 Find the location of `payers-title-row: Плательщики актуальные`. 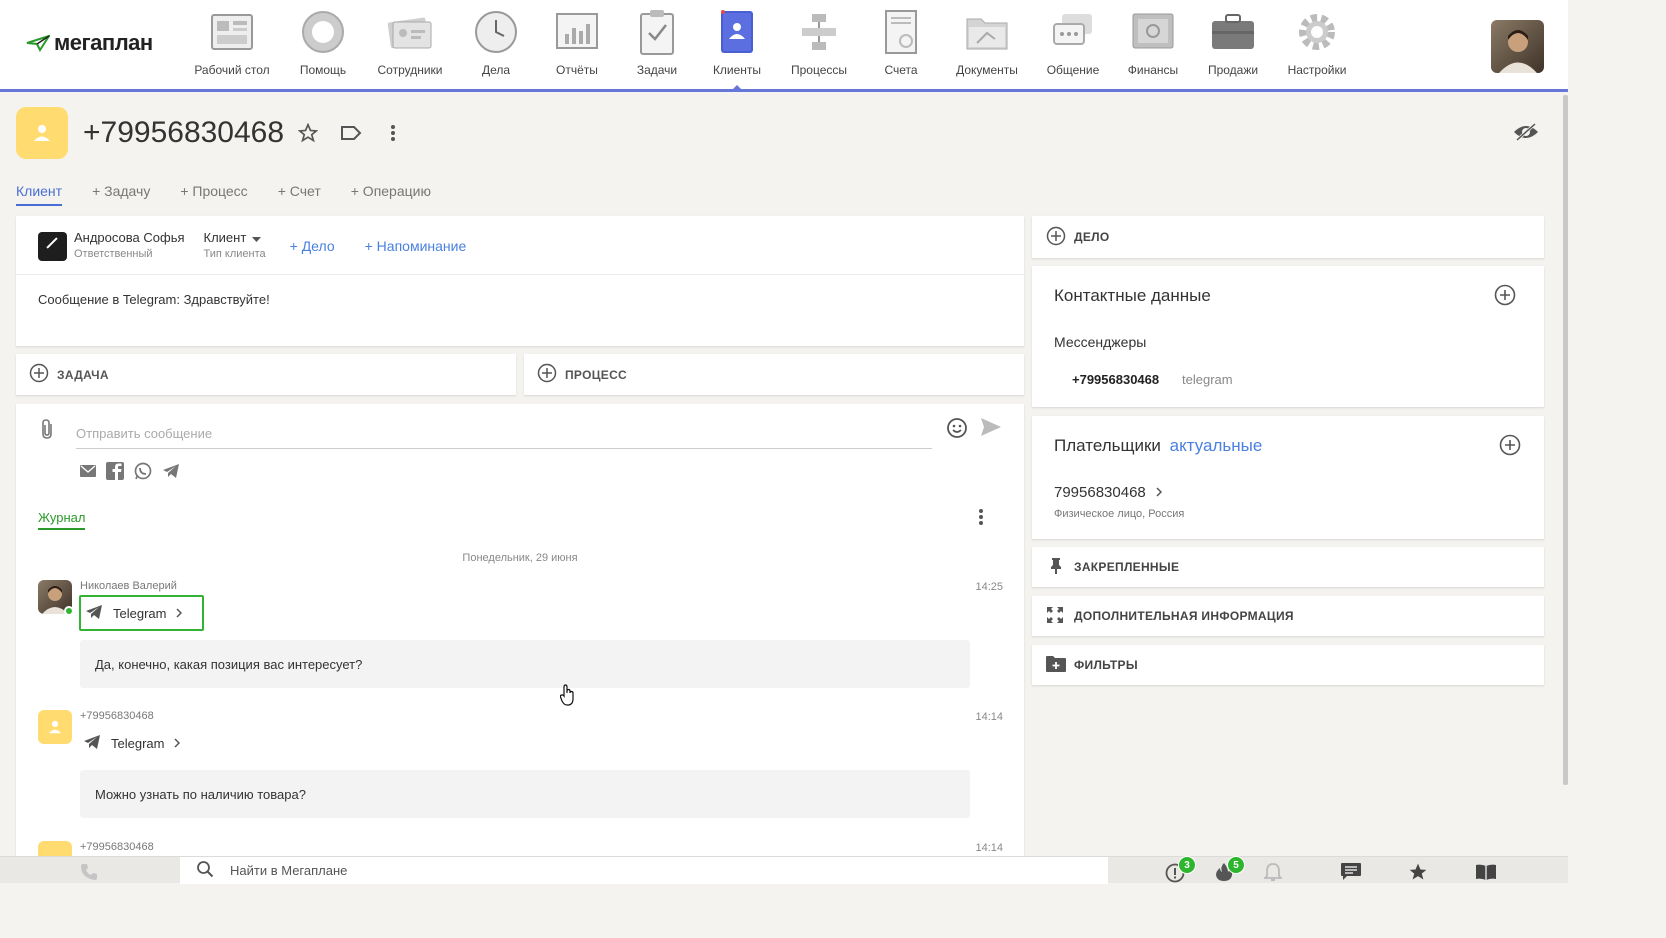

payers-title-row: Плательщики актуальные is located at coordinates (1158, 446).